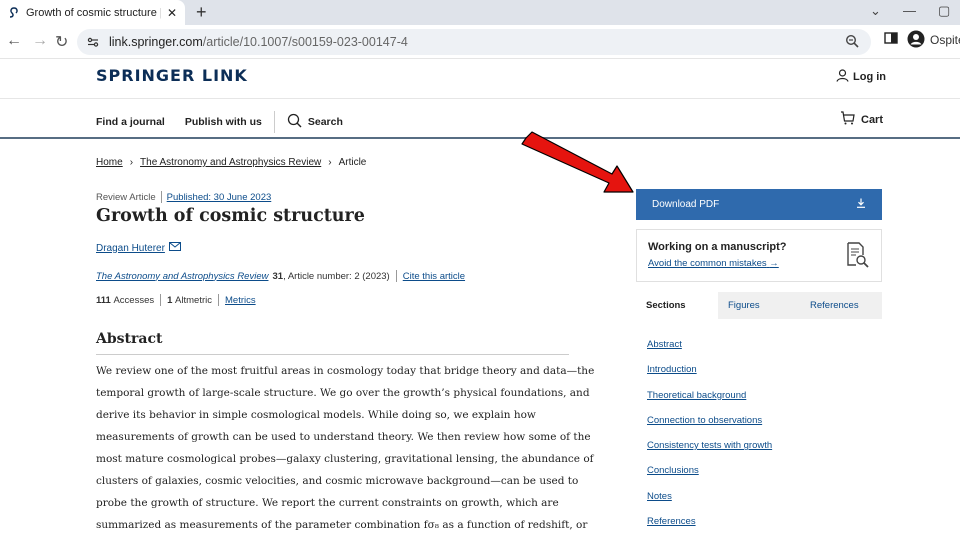  I want to click on avoid-mistakes-link: Avoid the common mistakes →, so click(713, 263).